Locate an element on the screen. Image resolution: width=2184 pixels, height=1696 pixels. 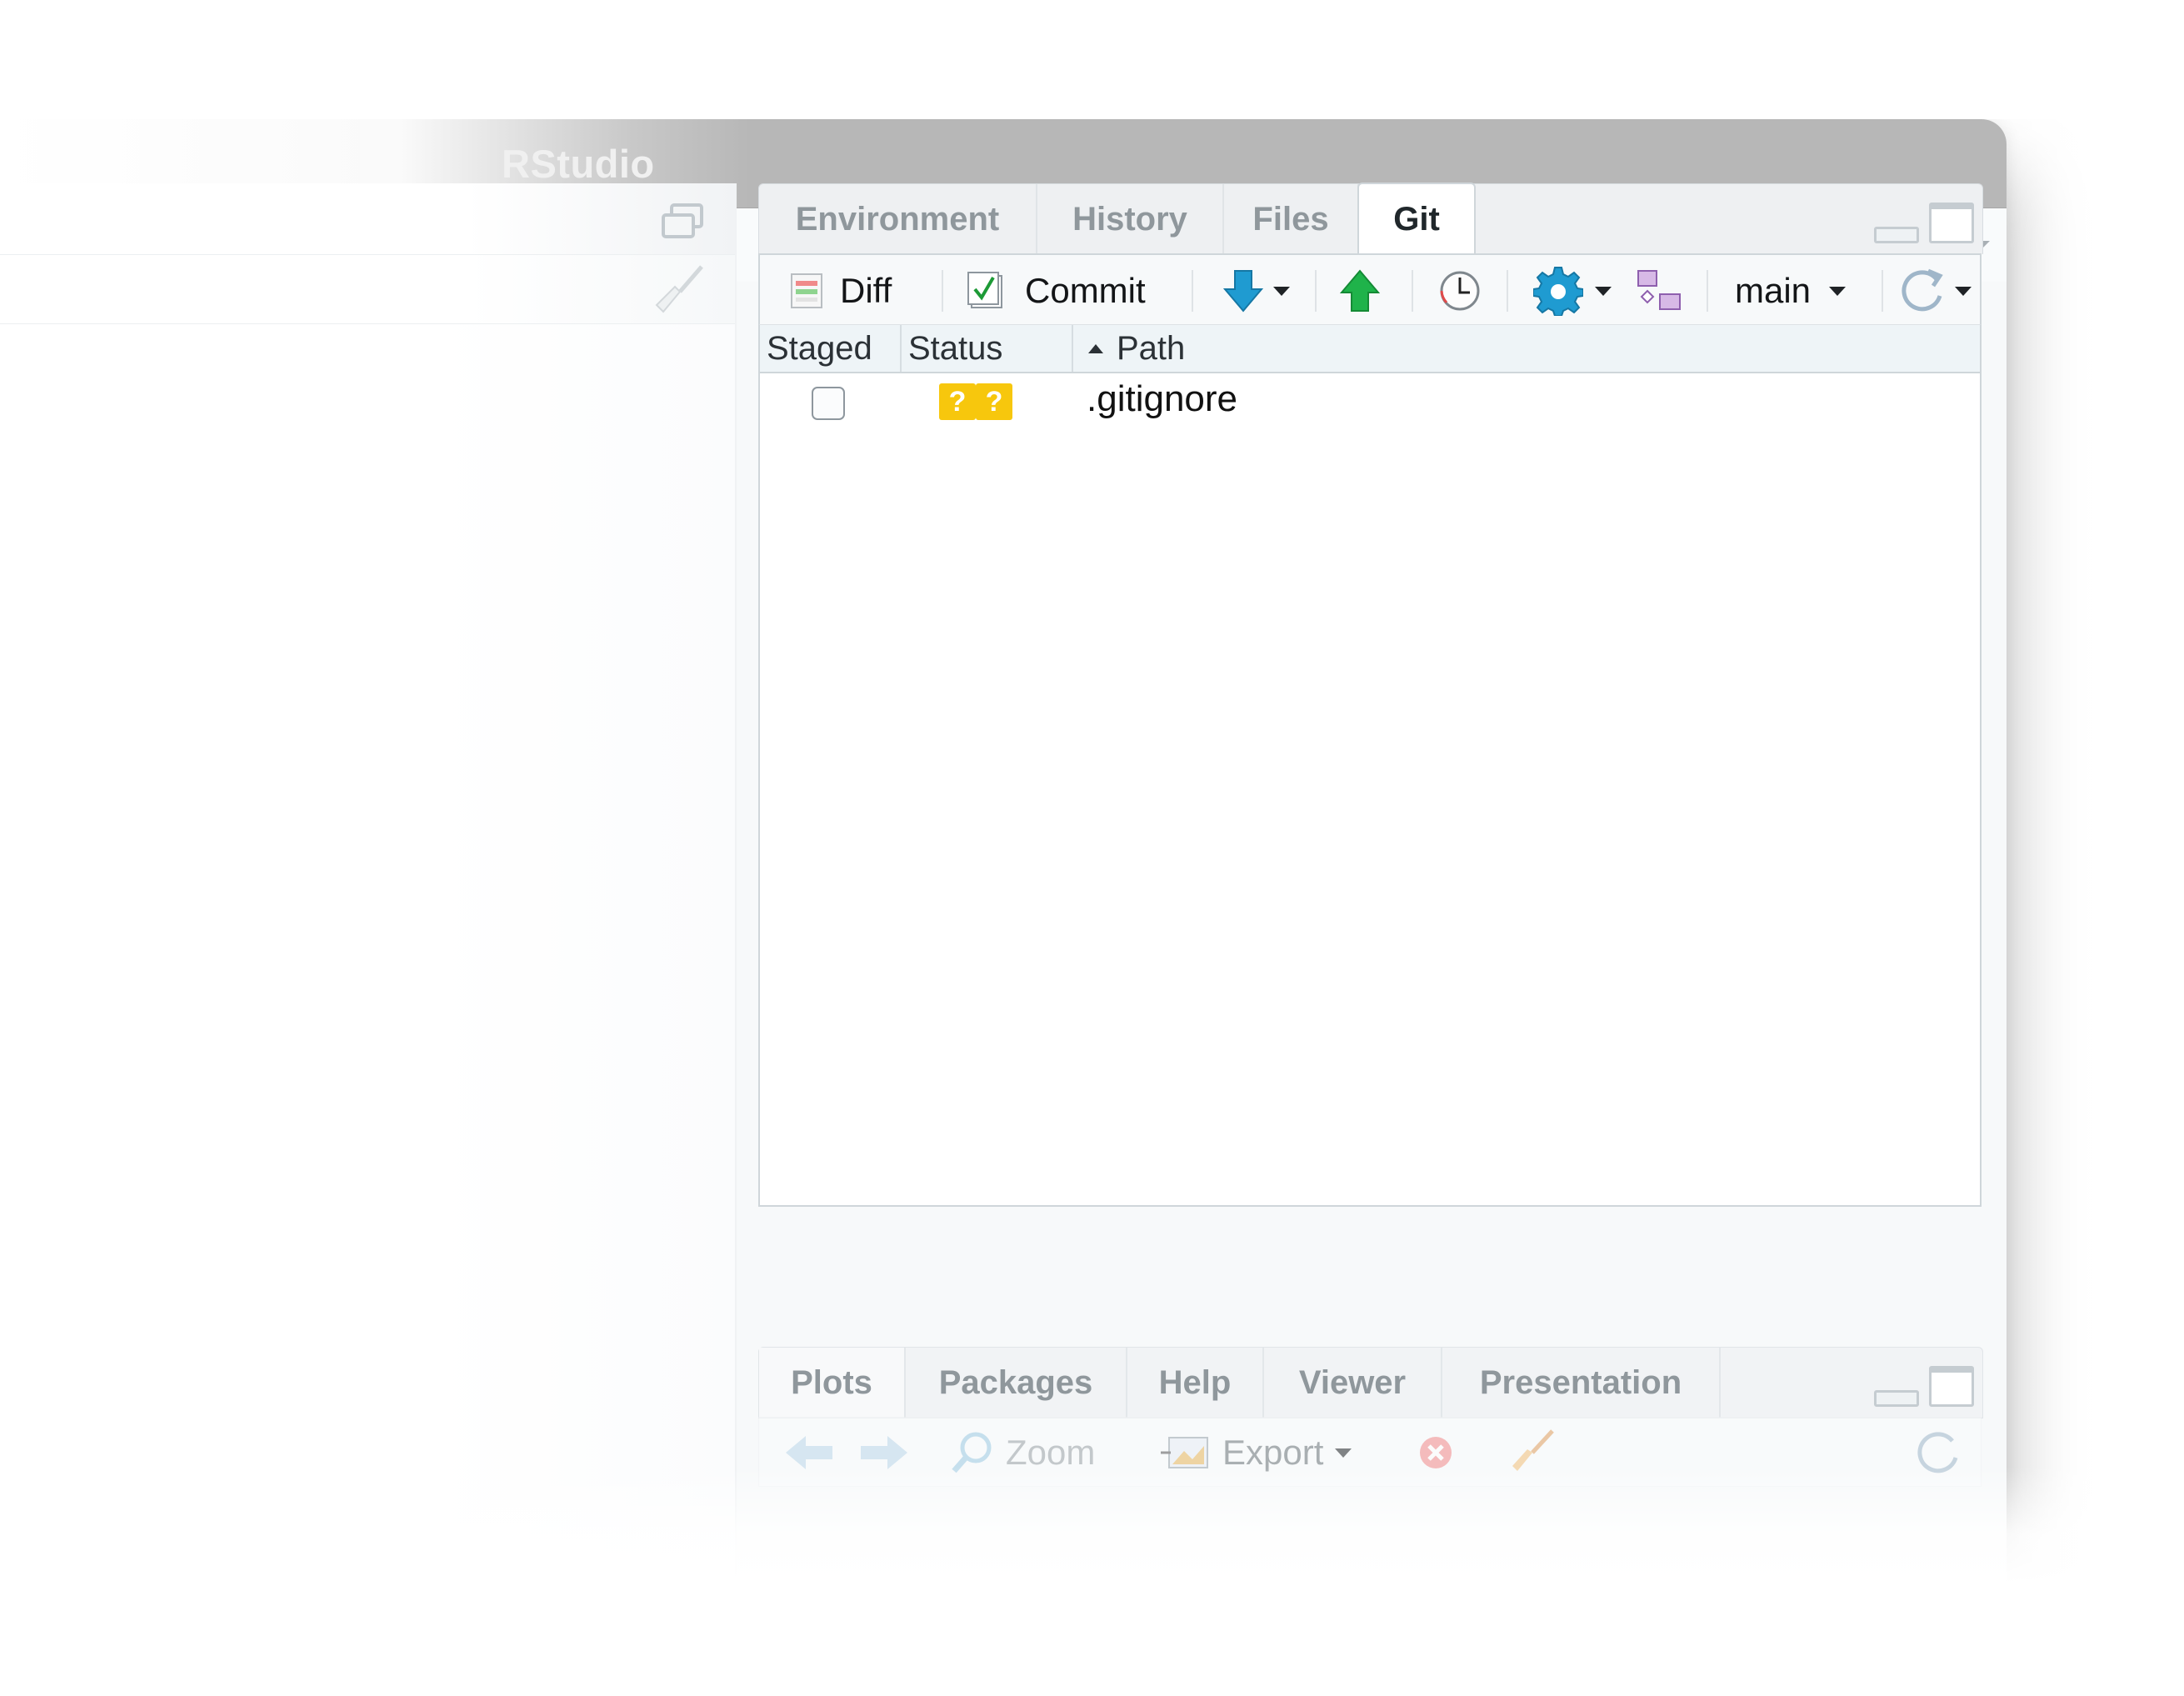
push-arrow-icon is located at coordinates (1360, 290).